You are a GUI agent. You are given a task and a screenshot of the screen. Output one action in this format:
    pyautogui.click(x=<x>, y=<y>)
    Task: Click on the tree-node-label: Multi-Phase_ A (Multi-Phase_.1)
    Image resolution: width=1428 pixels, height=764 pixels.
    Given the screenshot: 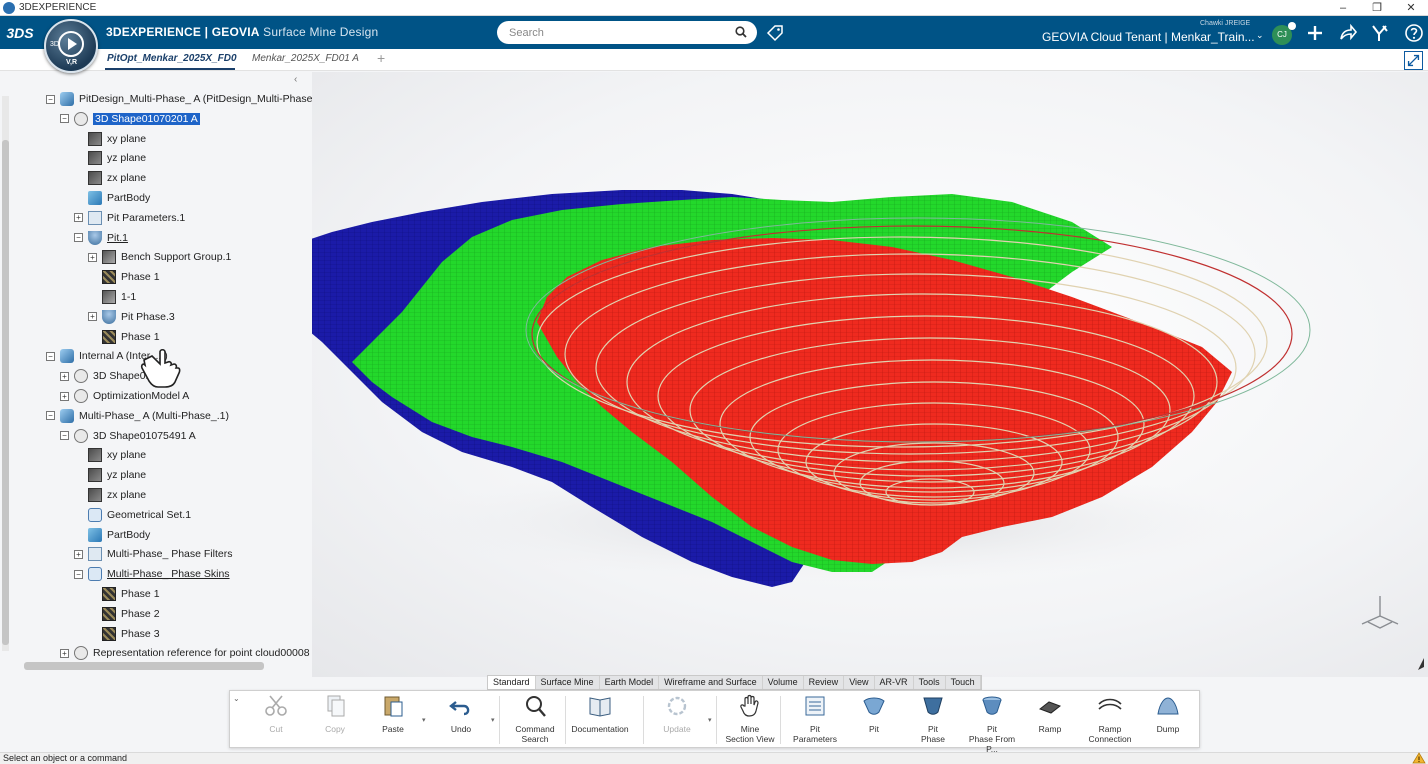 What is the action you would take?
    pyautogui.click(x=154, y=416)
    